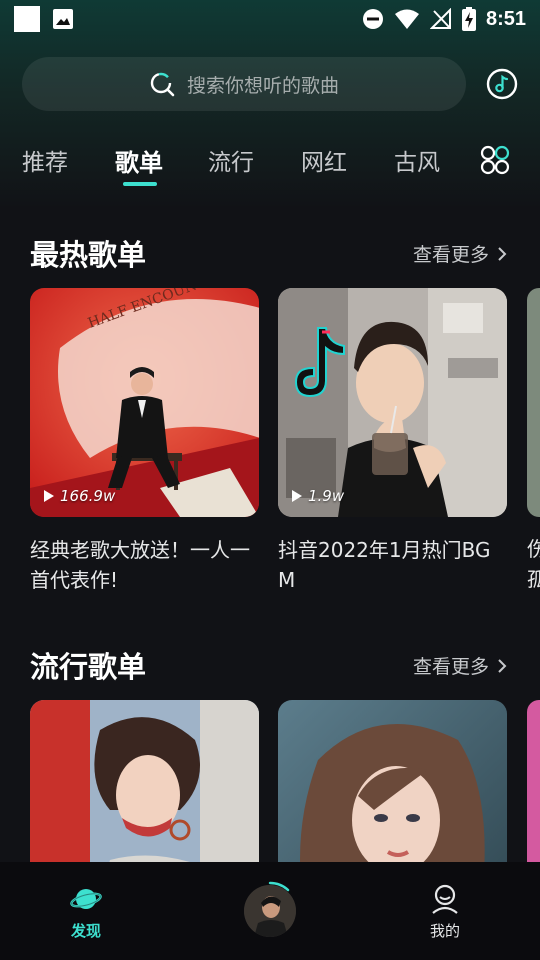 The height and width of the screenshot is (960, 540). I want to click on play-count: 166.9w, so click(79, 496).